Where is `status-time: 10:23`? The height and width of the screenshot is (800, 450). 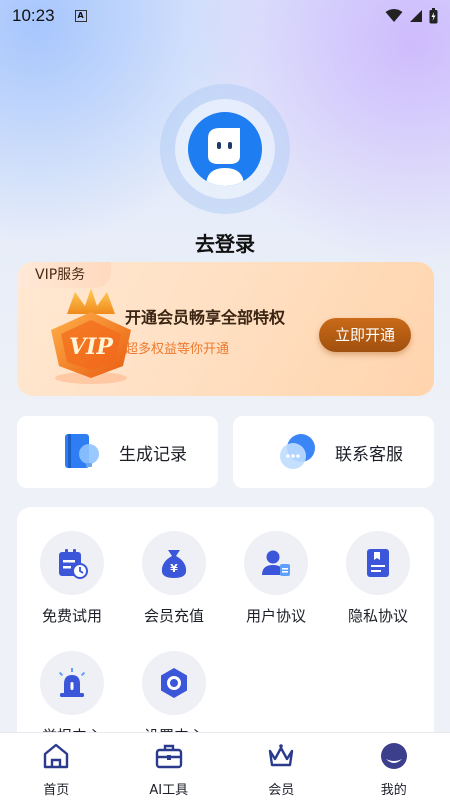
status-time: 10:23 is located at coordinates (33, 15).